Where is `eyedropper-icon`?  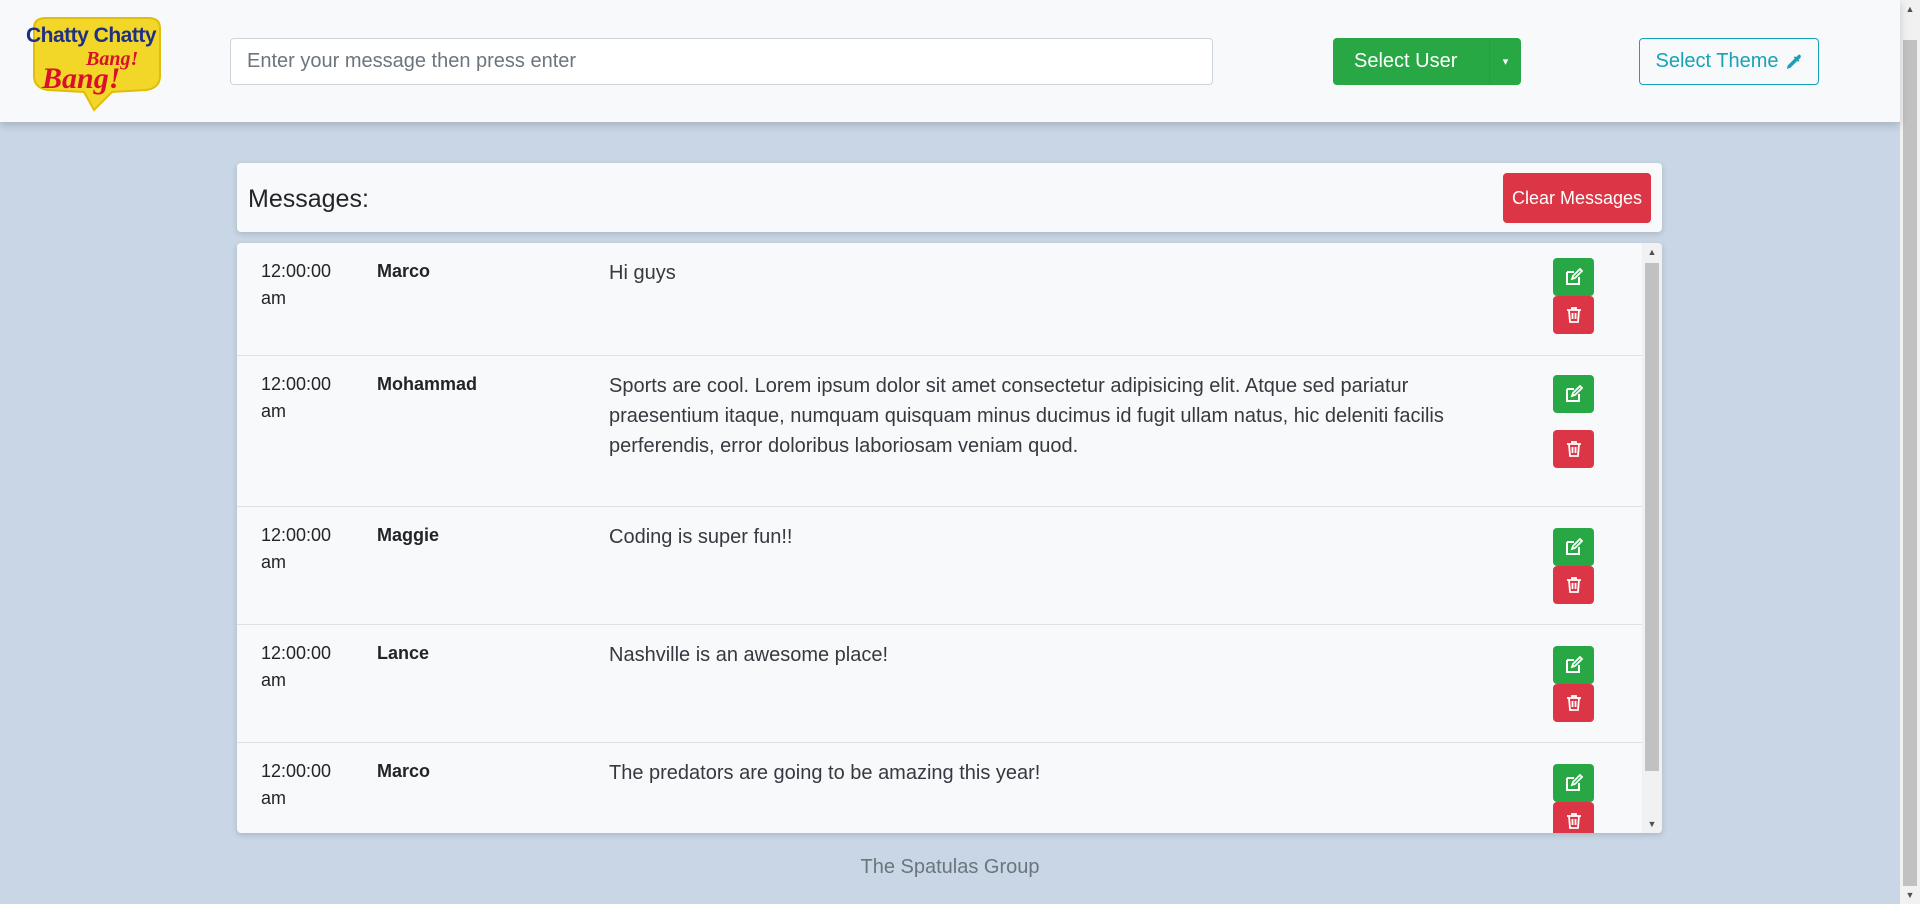
eyedropper-icon is located at coordinates (1793, 61).